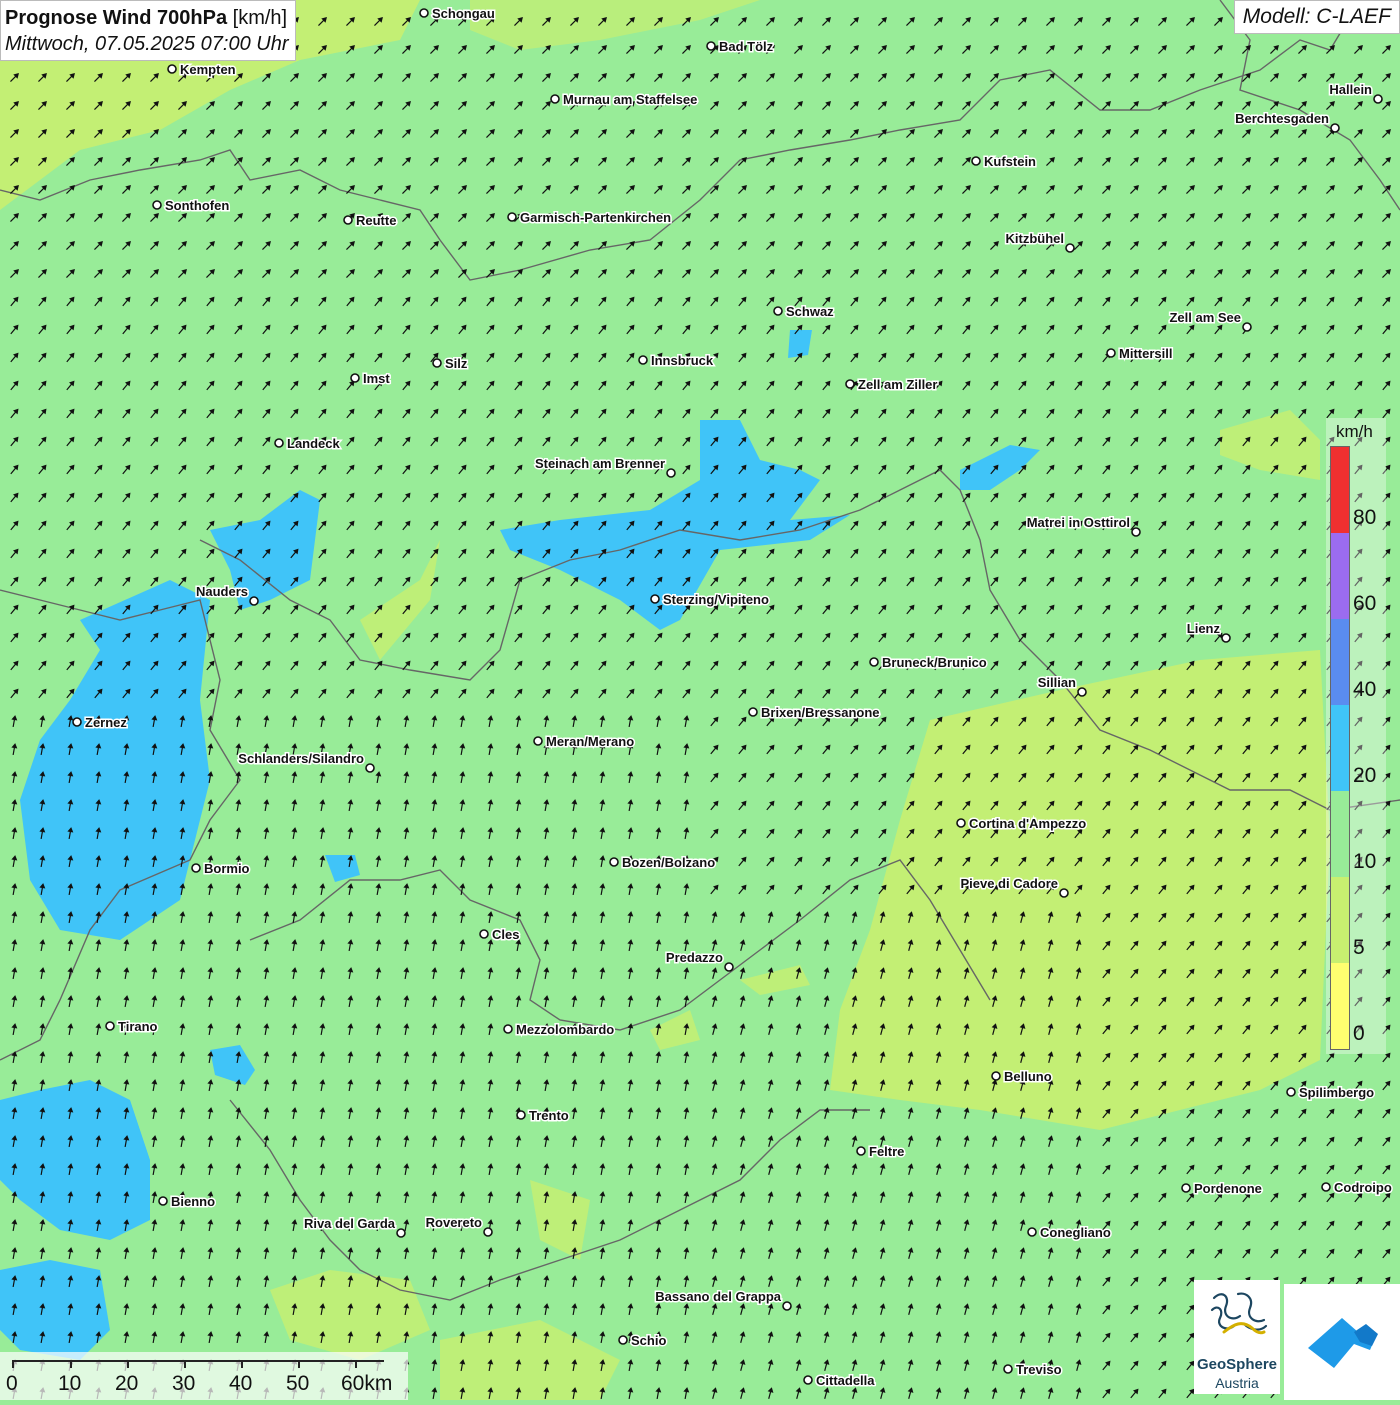 The width and height of the screenshot is (1400, 1405). What do you see at coordinates (1039, 1369) in the screenshot?
I see `city-label: Treviso` at bounding box center [1039, 1369].